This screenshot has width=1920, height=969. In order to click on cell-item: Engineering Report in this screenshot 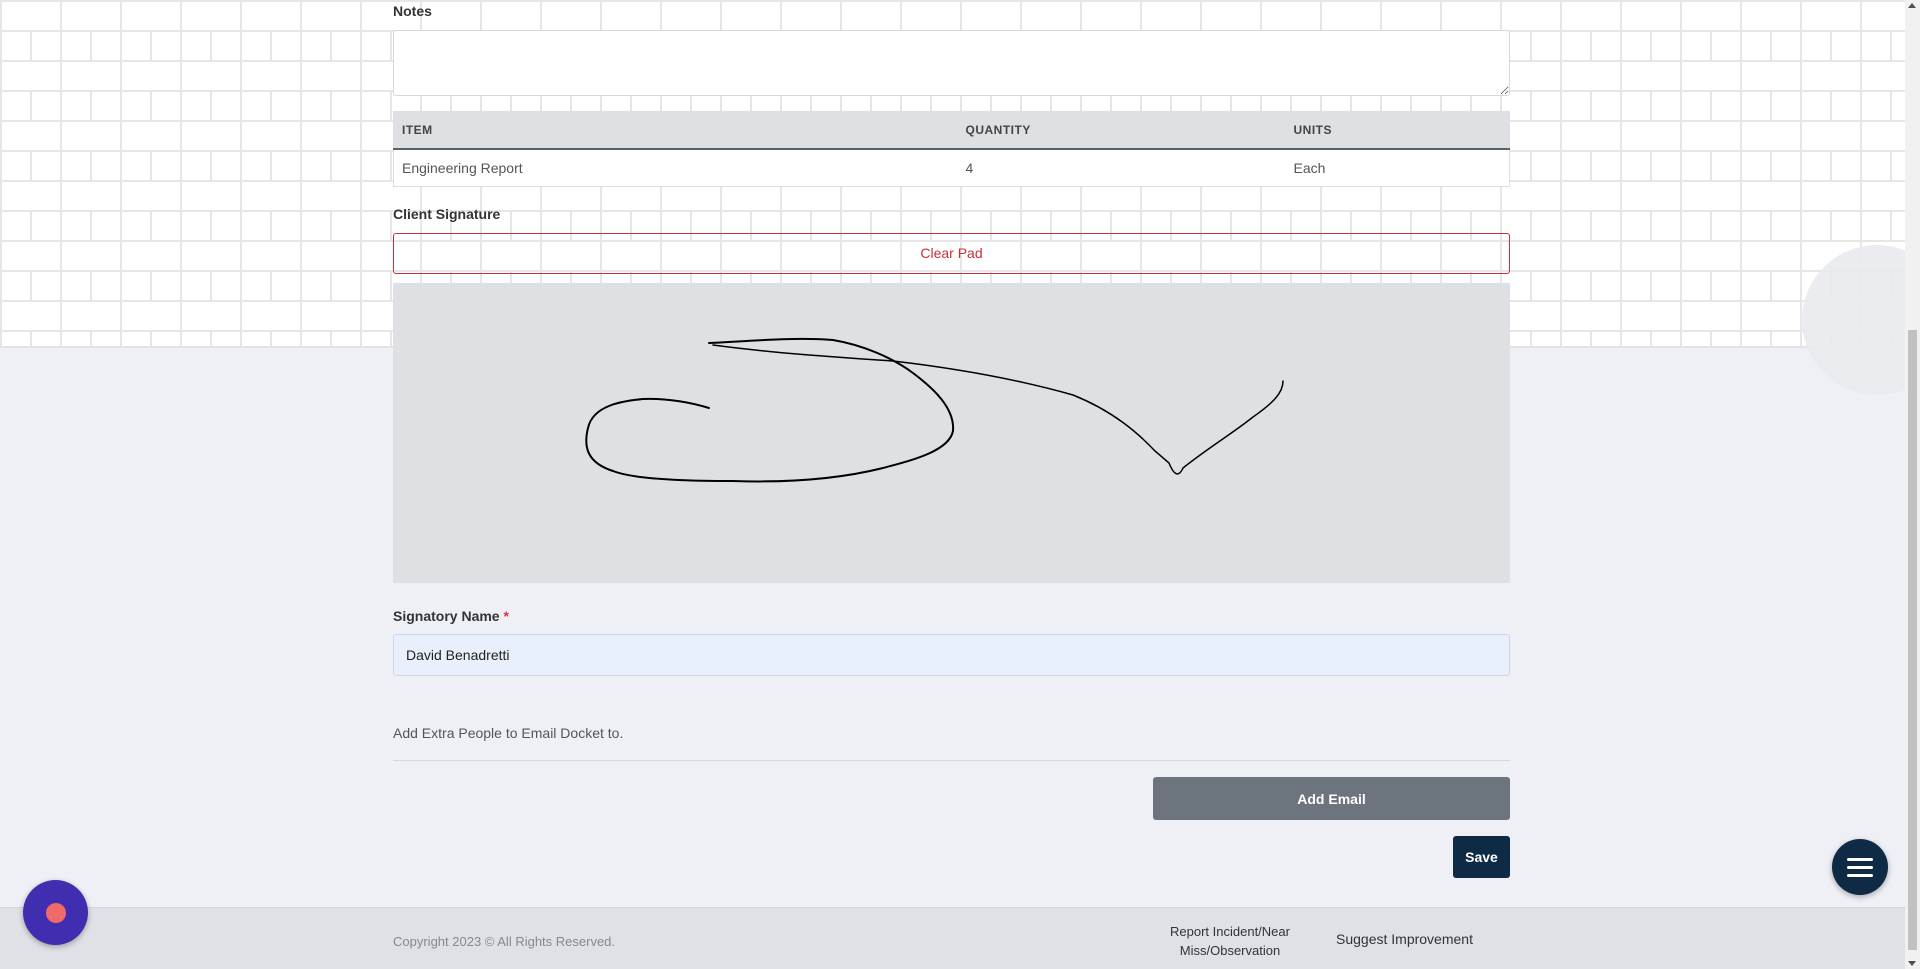, I will do `click(462, 167)`.